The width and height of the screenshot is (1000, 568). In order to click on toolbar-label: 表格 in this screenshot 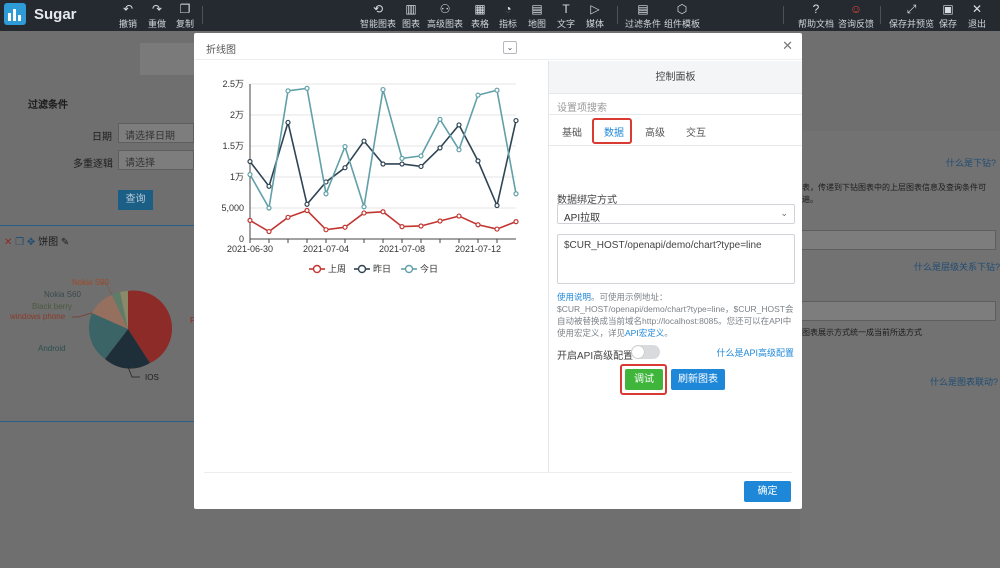, I will do `click(480, 24)`.